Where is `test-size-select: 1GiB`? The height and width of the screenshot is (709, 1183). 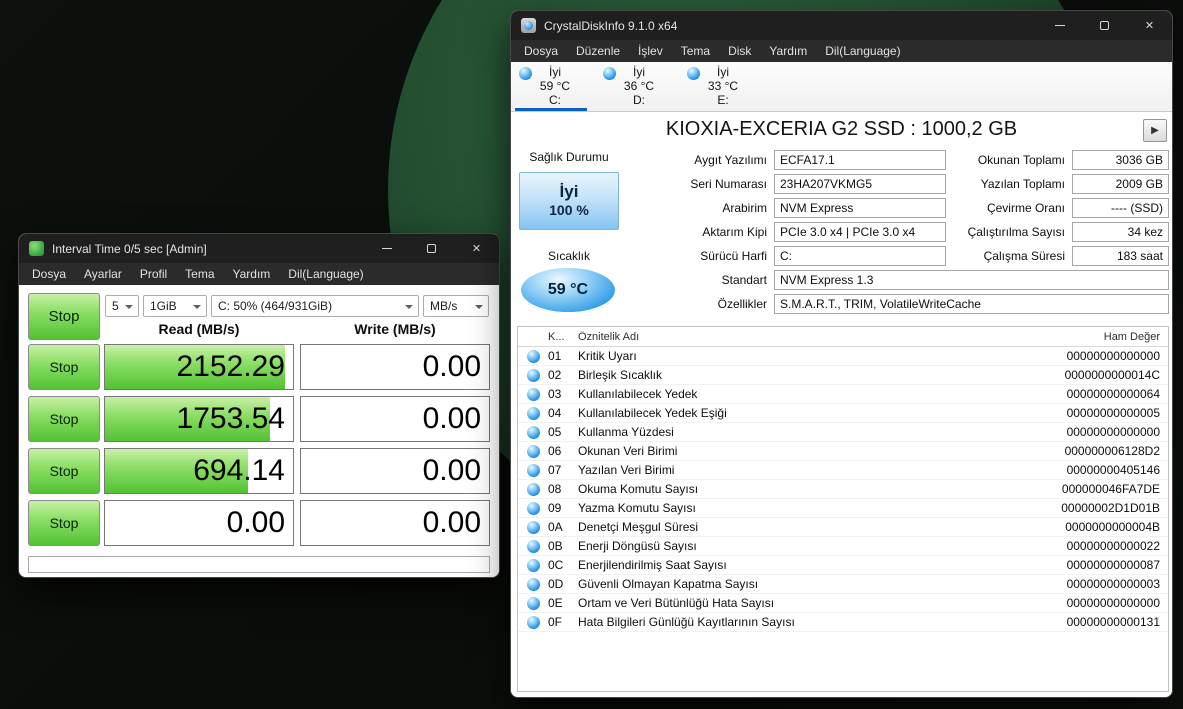 test-size-select: 1GiB is located at coordinates (175, 306).